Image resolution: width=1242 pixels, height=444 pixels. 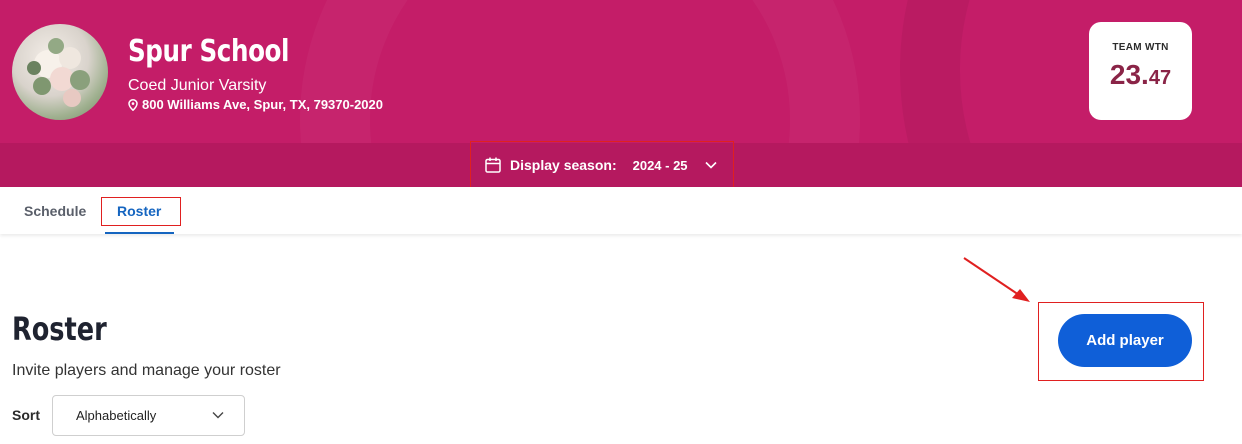 What do you see at coordinates (996, 279) in the screenshot?
I see `annotation-arrow-icon` at bounding box center [996, 279].